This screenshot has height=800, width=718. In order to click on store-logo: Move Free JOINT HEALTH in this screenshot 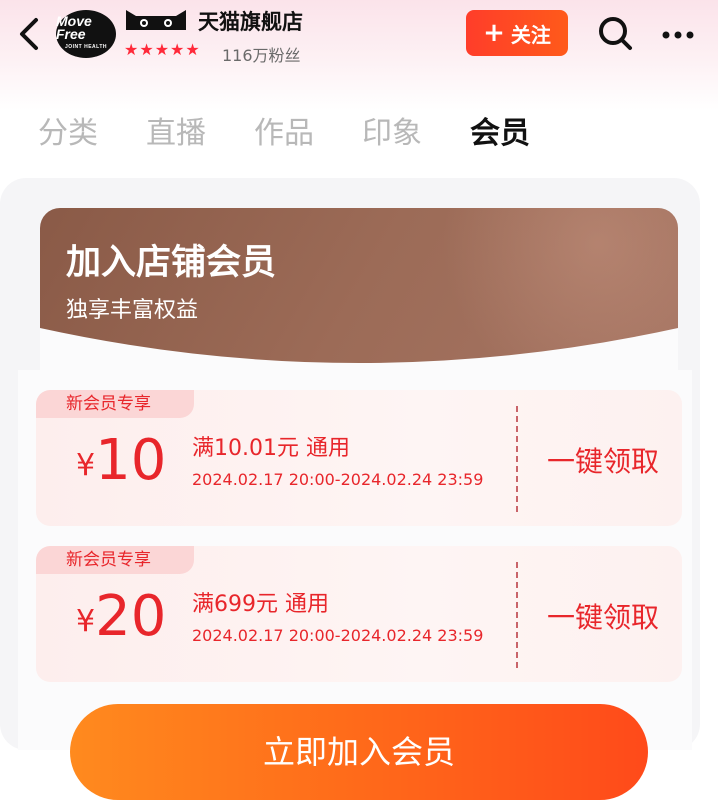, I will do `click(86, 34)`.